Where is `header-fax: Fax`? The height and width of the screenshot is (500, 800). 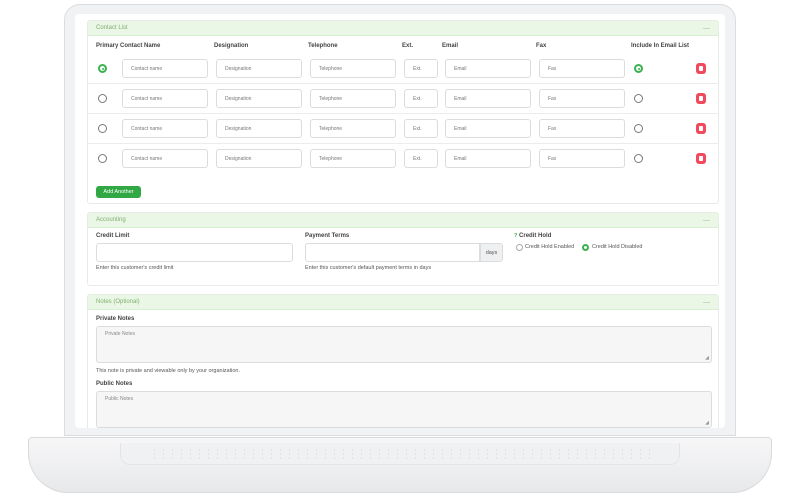
header-fax: Fax is located at coordinates (541, 46).